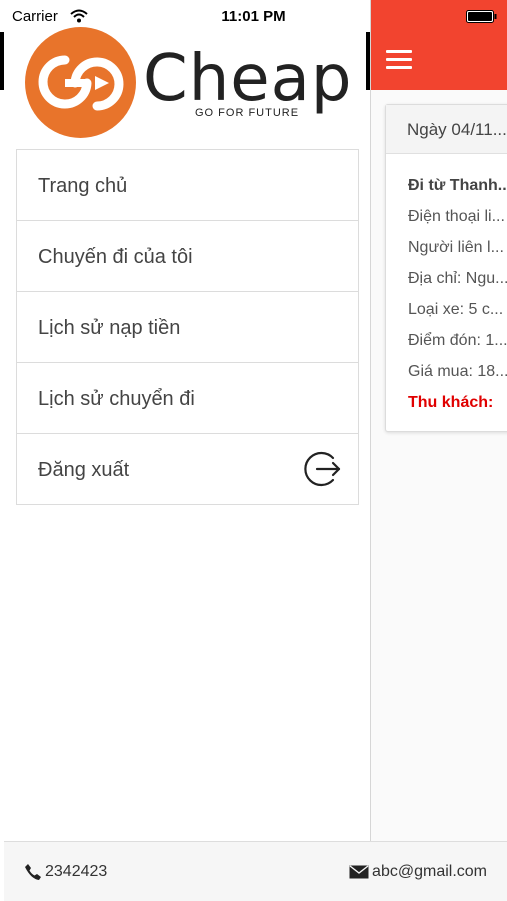 This screenshot has height=901, width=507. What do you see at coordinates (115, 257) in the screenshot?
I see `menu-item-label: Chuyến đi của tôi` at bounding box center [115, 257].